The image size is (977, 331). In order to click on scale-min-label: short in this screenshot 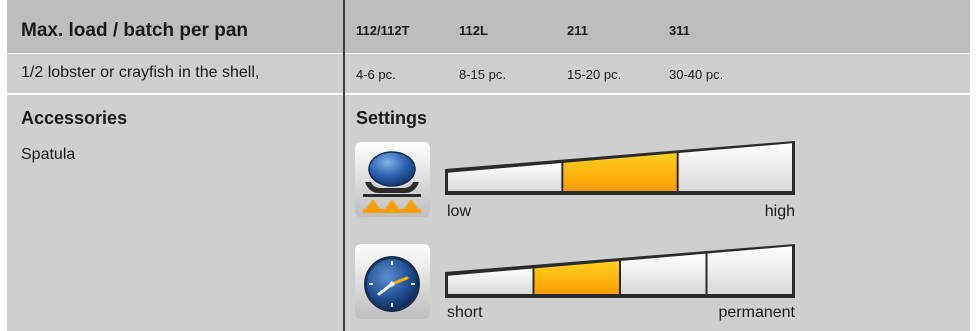, I will do `click(465, 312)`.